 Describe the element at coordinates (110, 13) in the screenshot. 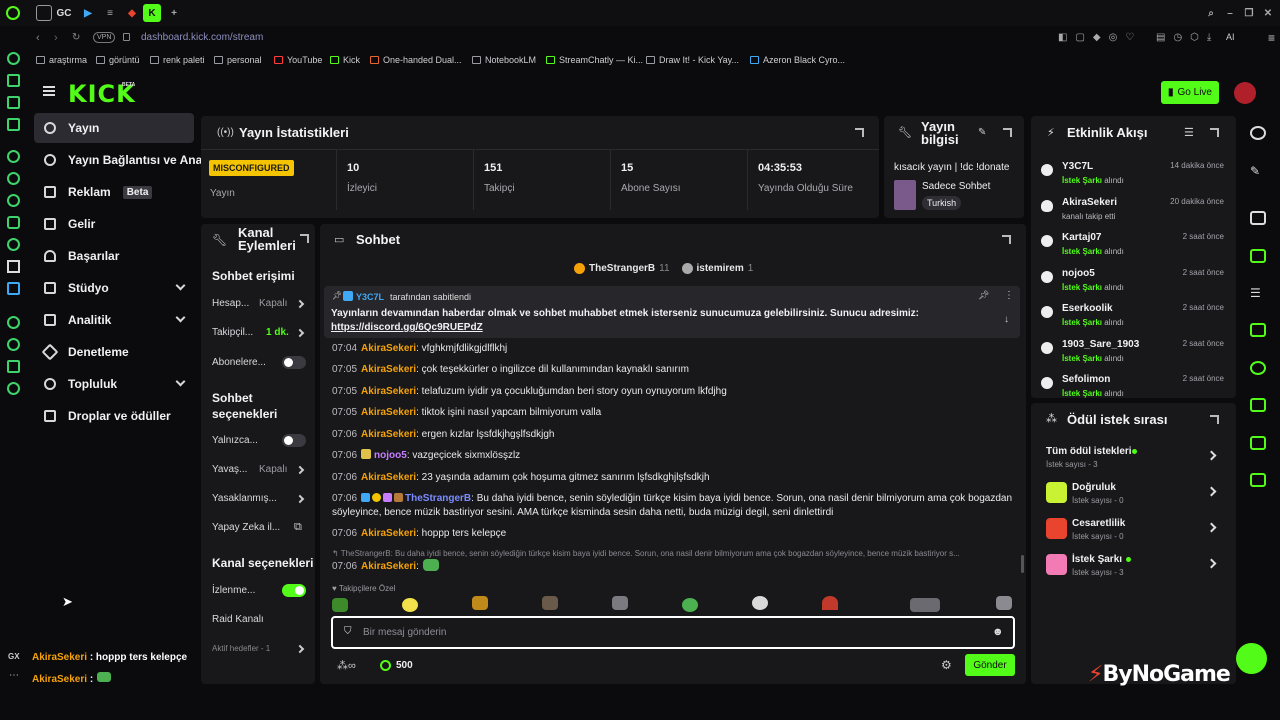

I see `tab-icon: ≡` at that location.